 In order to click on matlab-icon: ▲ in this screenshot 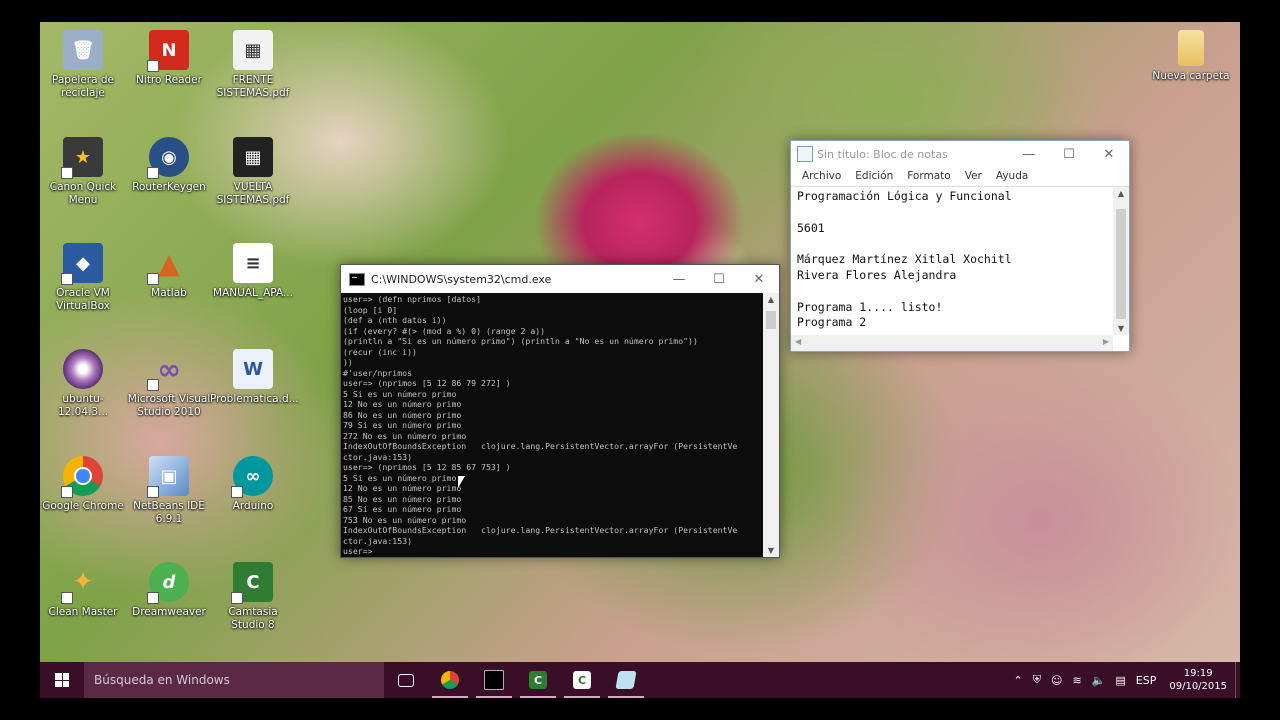, I will do `click(168, 264)`.